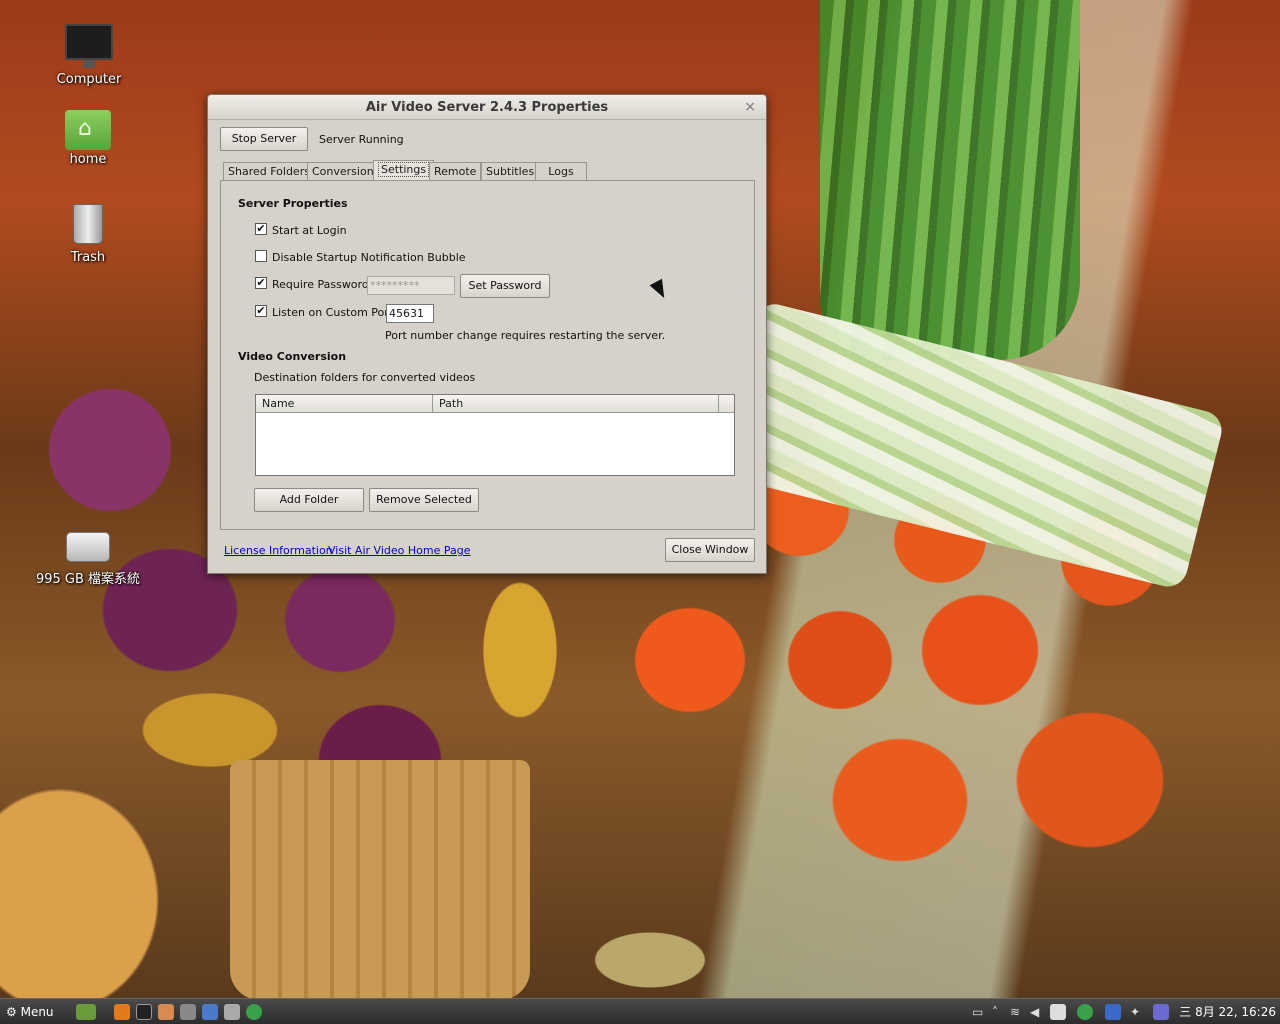  I want to click on drive-icon, so click(88, 547).